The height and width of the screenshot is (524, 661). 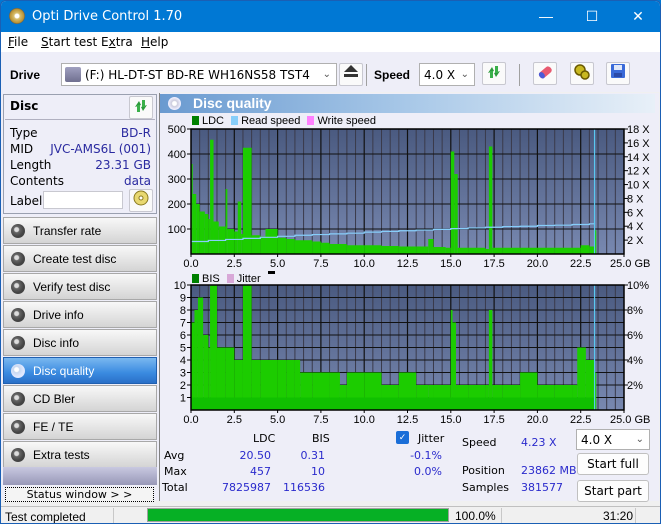 What do you see at coordinates (613, 439) in the screenshot?
I see `test-speed-select: 4.0 X ⌄` at bounding box center [613, 439].